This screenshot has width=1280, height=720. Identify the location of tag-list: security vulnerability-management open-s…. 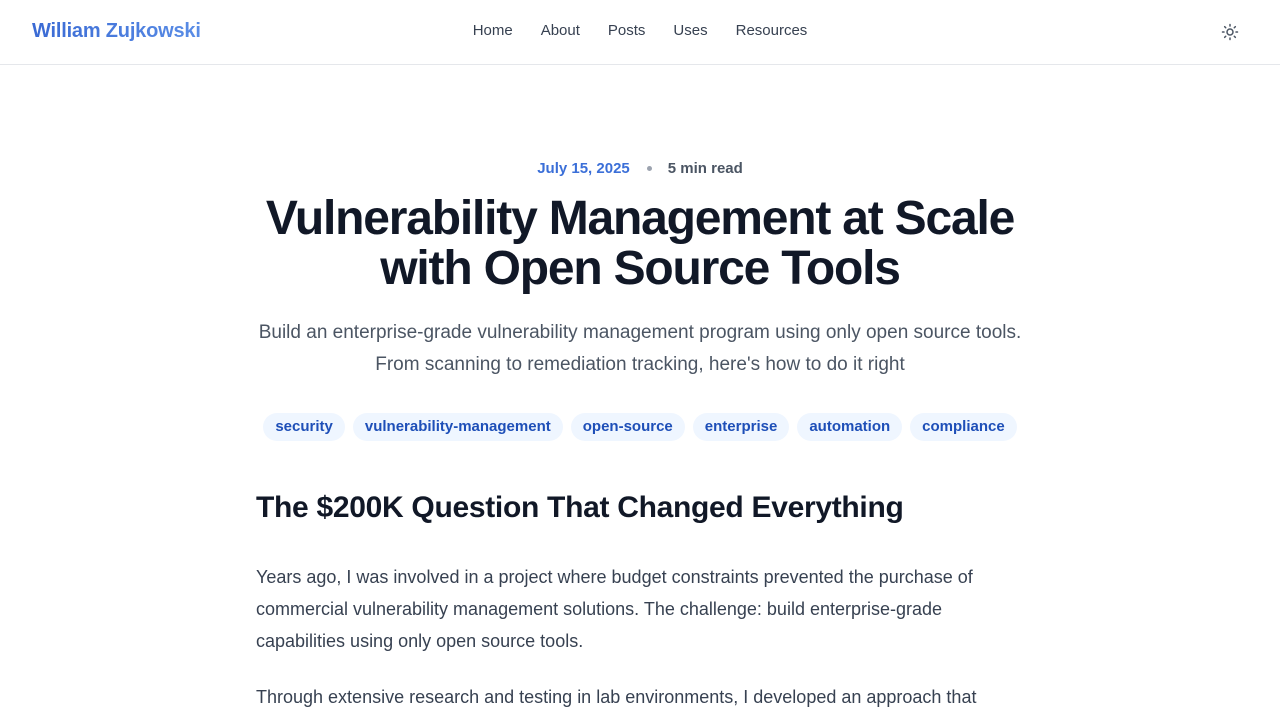
(640, 427).